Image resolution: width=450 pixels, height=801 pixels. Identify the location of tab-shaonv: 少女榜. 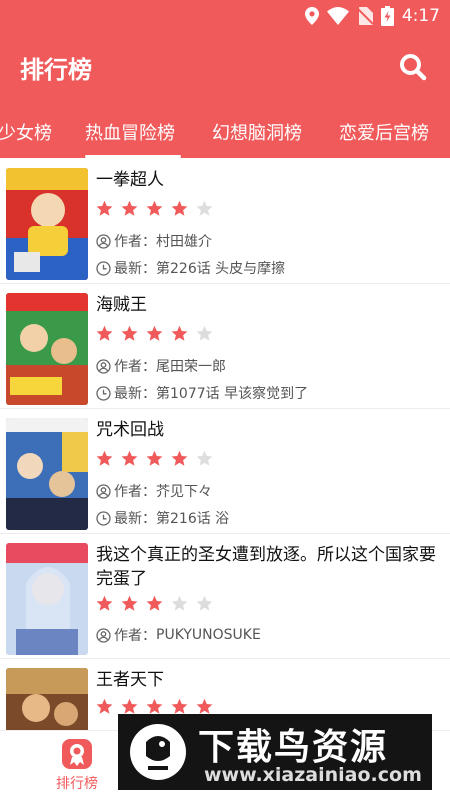
(26, 132).